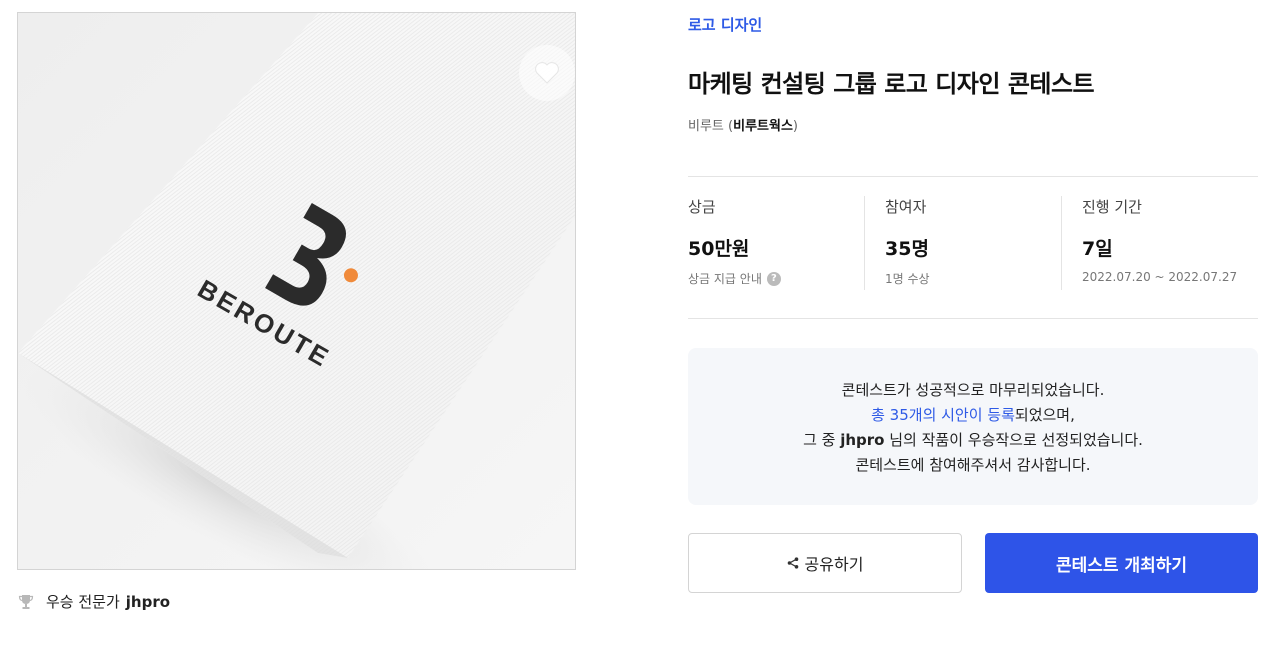  I want to click on contest-title: 마케팅 컨설팅 그룹 로고 디자인 콘테스트, so click(891, 84).